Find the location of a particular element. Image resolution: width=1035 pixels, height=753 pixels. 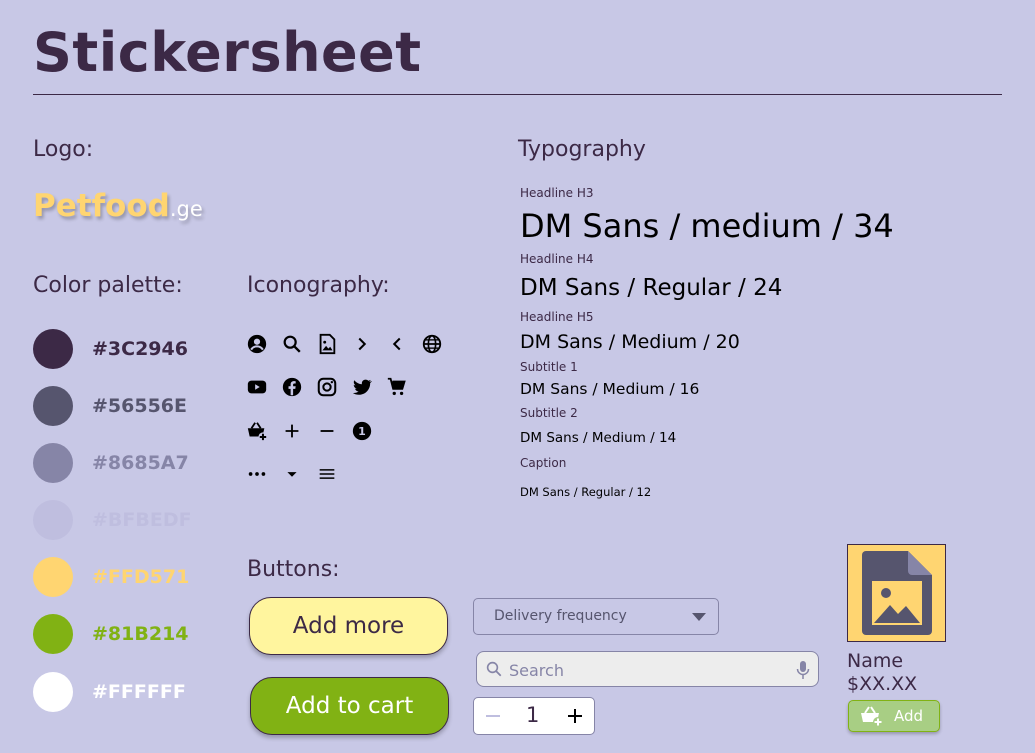

headline-h4-label: Headline H4 is located at coordinates (557, 259).